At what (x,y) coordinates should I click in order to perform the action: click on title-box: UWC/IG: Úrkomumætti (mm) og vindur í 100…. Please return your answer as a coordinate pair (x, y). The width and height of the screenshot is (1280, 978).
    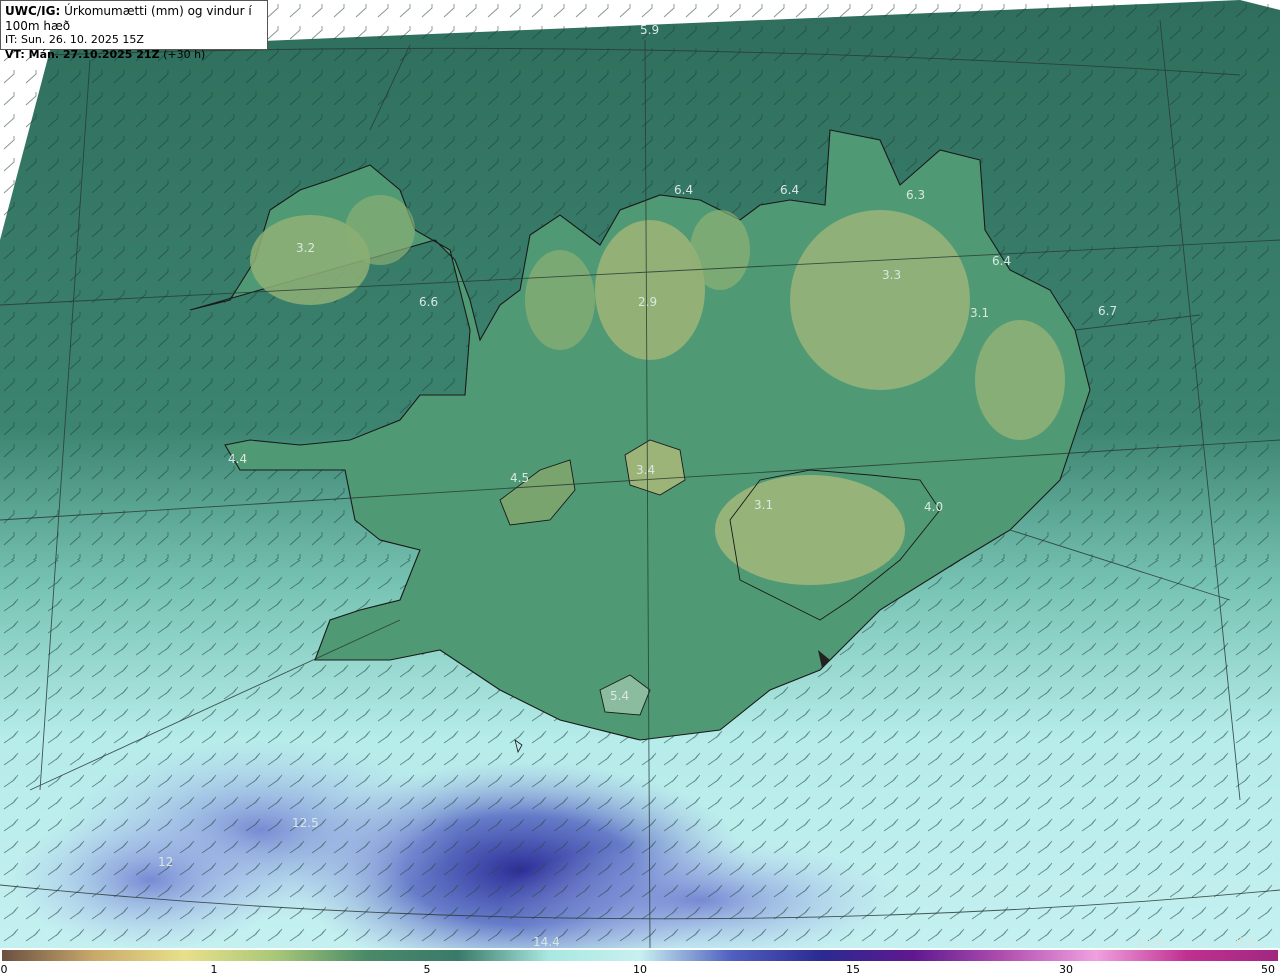
    Looking at the image, I should click on (134, 30).